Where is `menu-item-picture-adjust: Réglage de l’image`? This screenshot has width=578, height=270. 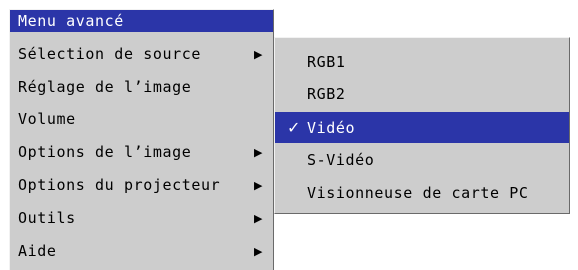
menu-item-picture-adjust: Réglage de l’image is located at coordinates (141, 87).